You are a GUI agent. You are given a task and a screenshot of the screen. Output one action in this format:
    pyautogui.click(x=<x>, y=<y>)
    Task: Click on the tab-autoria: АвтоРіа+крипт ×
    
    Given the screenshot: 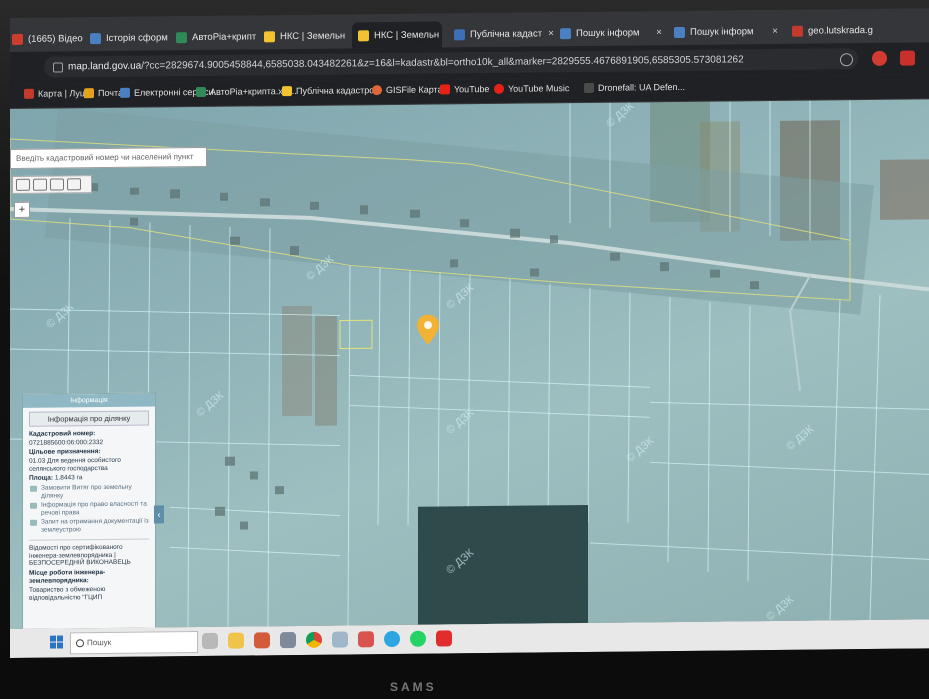 What is the action you would take?
    pyautogui.click(x=219, y=36)
    